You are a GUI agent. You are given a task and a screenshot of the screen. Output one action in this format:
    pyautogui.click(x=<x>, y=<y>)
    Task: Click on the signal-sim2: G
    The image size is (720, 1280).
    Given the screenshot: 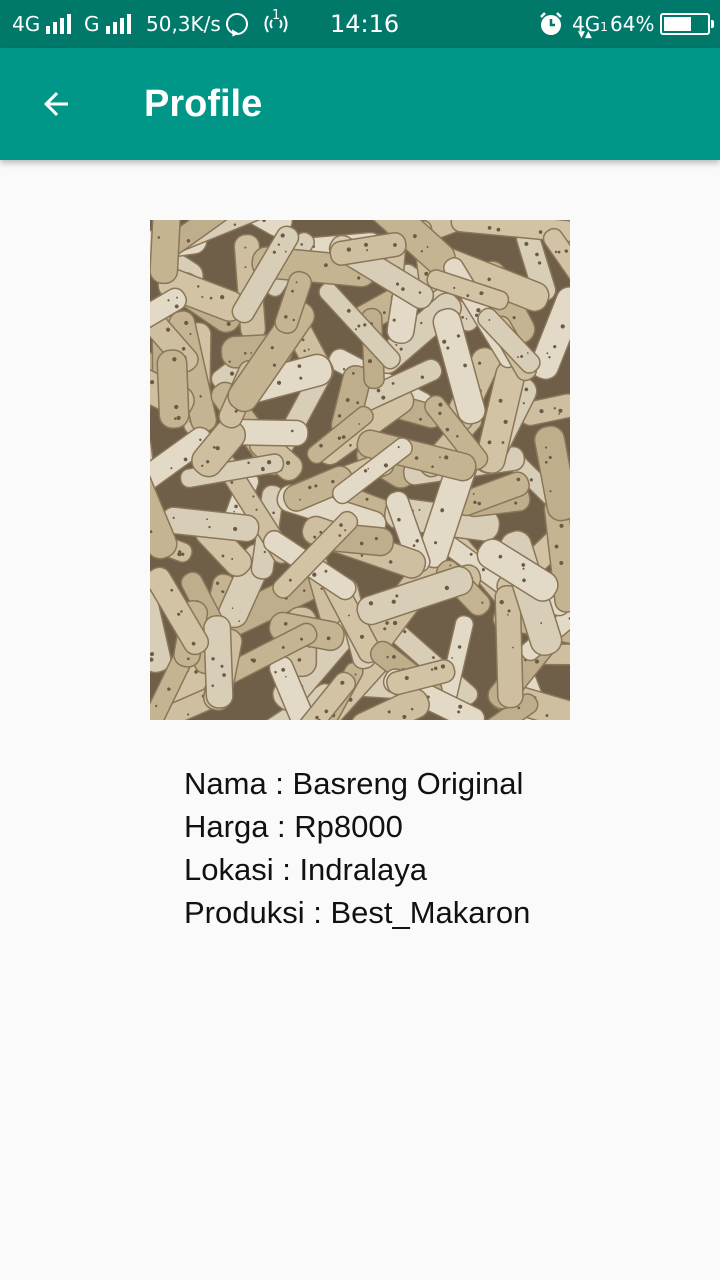 What is the action you would take?
    pyautogui.click(x=107, y=24)
    